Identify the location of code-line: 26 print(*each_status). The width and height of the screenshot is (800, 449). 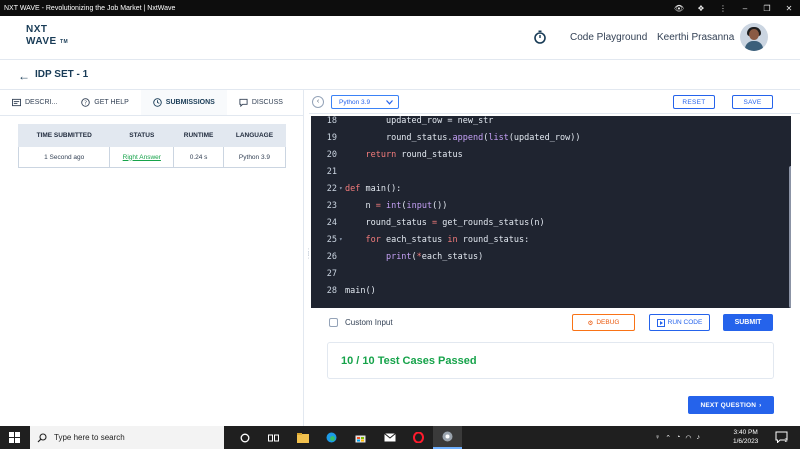
(551, 256).